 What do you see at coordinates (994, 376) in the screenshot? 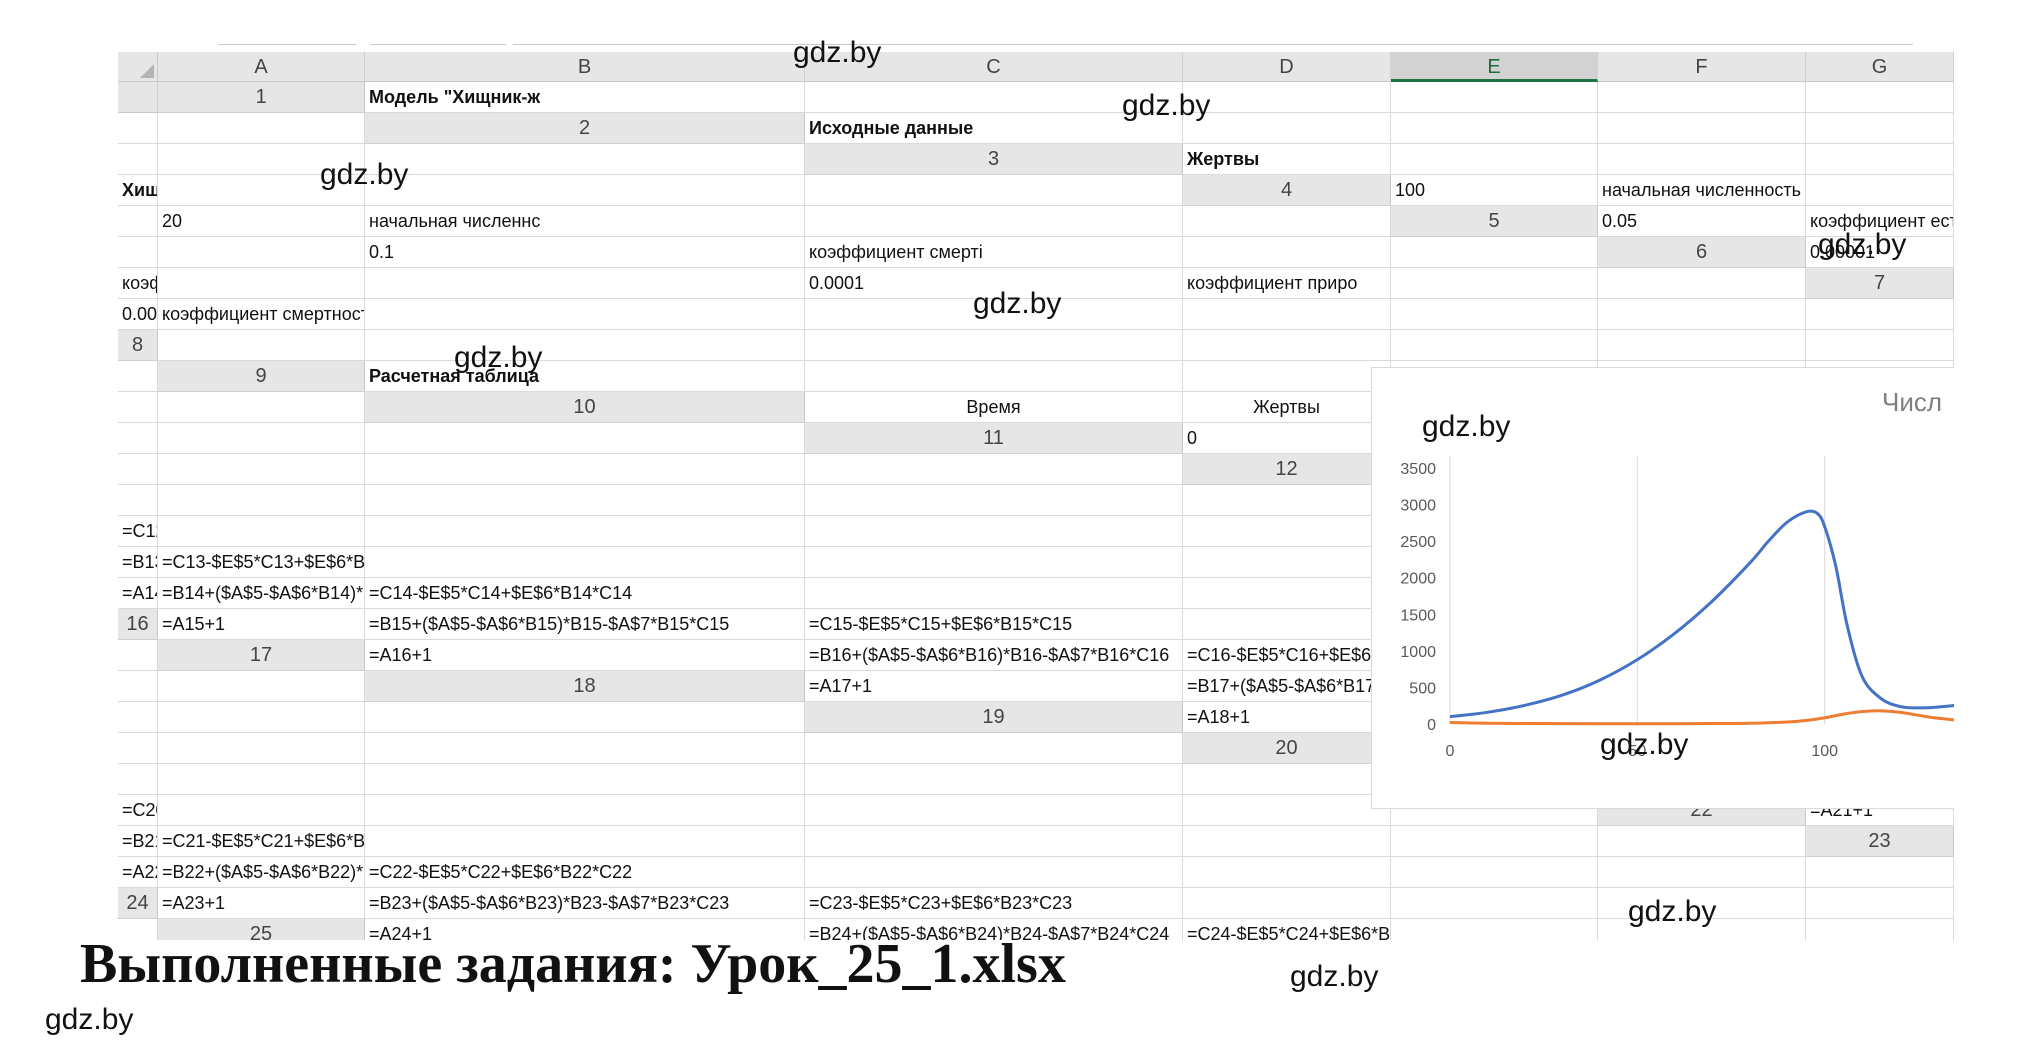
I see `cell-b9` at bounding box center [994, 376].